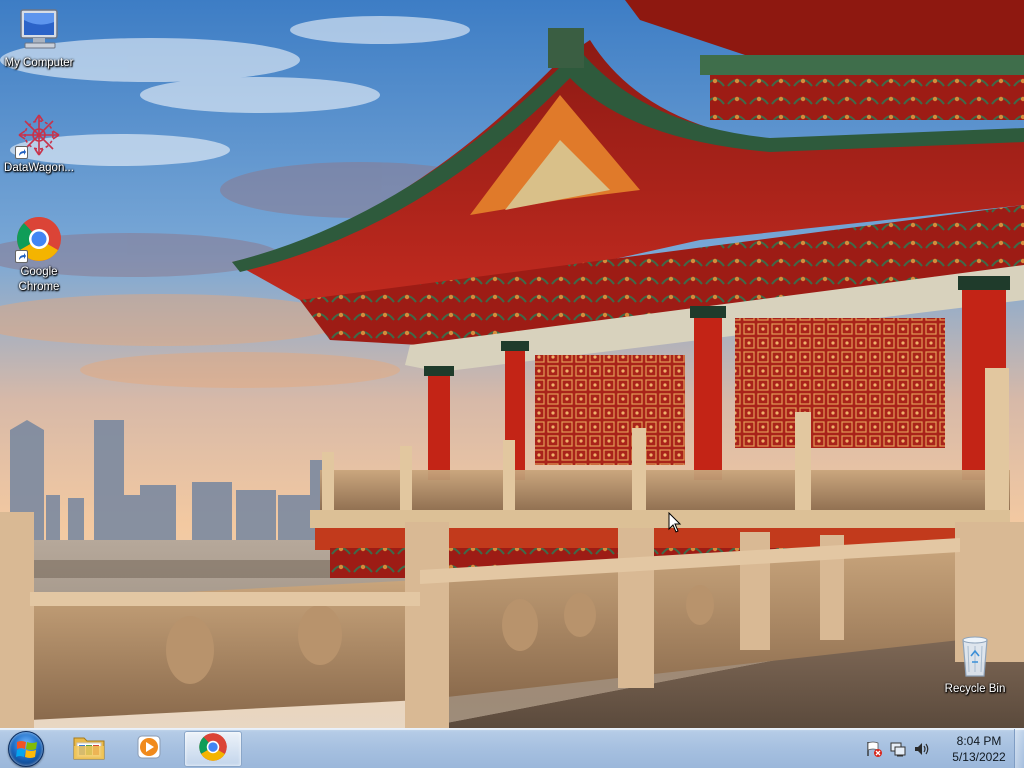 Image resolution: width=1024 pixels, height=768 pixels. I want to click on windows-orb-icon, so click(26, 749).